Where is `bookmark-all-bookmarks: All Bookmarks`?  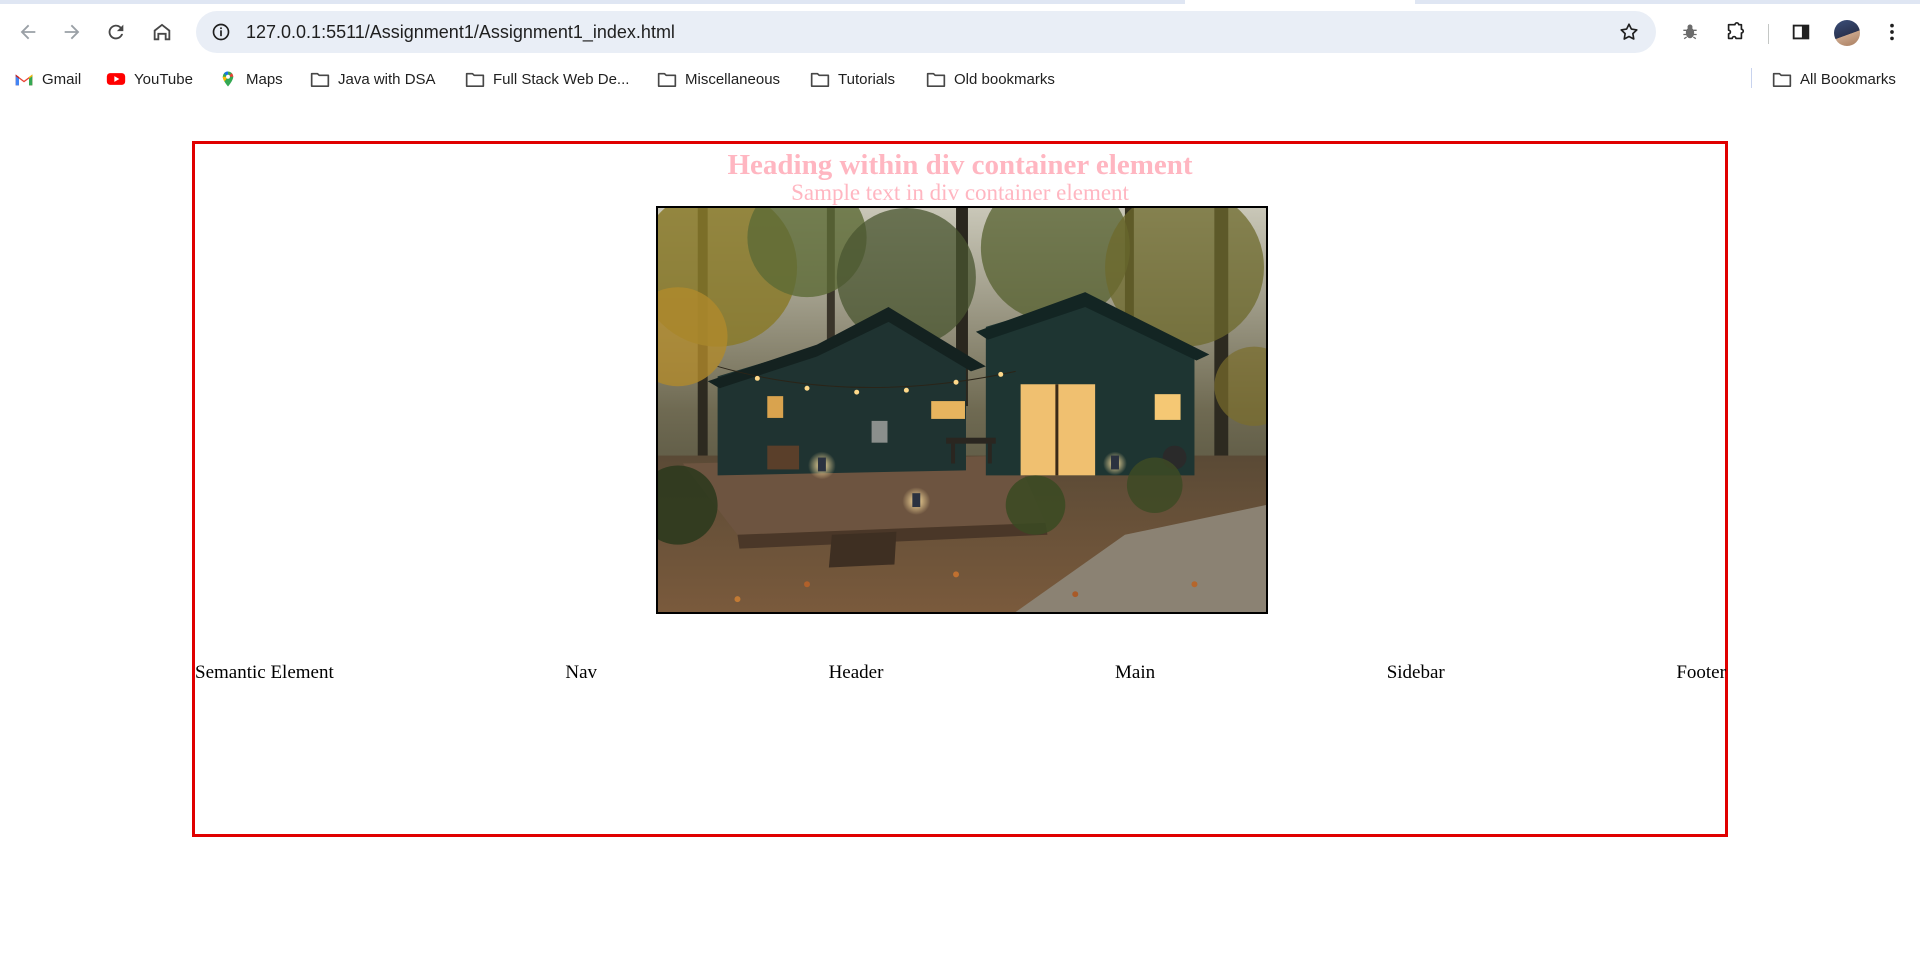
bookmark-all-bookmarks: All Bookmarks is located at coordinates (1834, 79).